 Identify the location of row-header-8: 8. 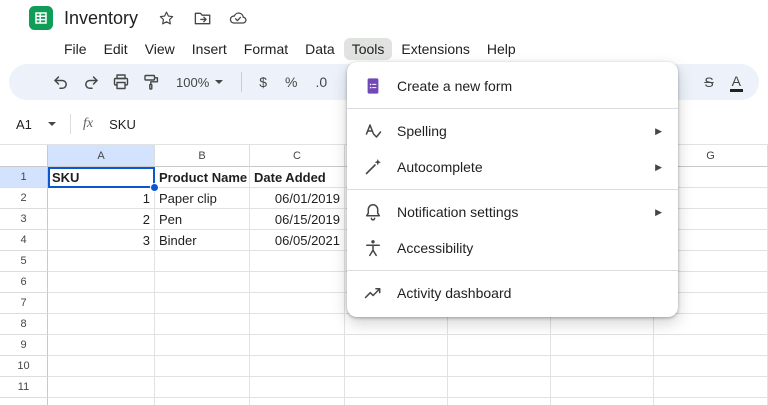
(24, 324).